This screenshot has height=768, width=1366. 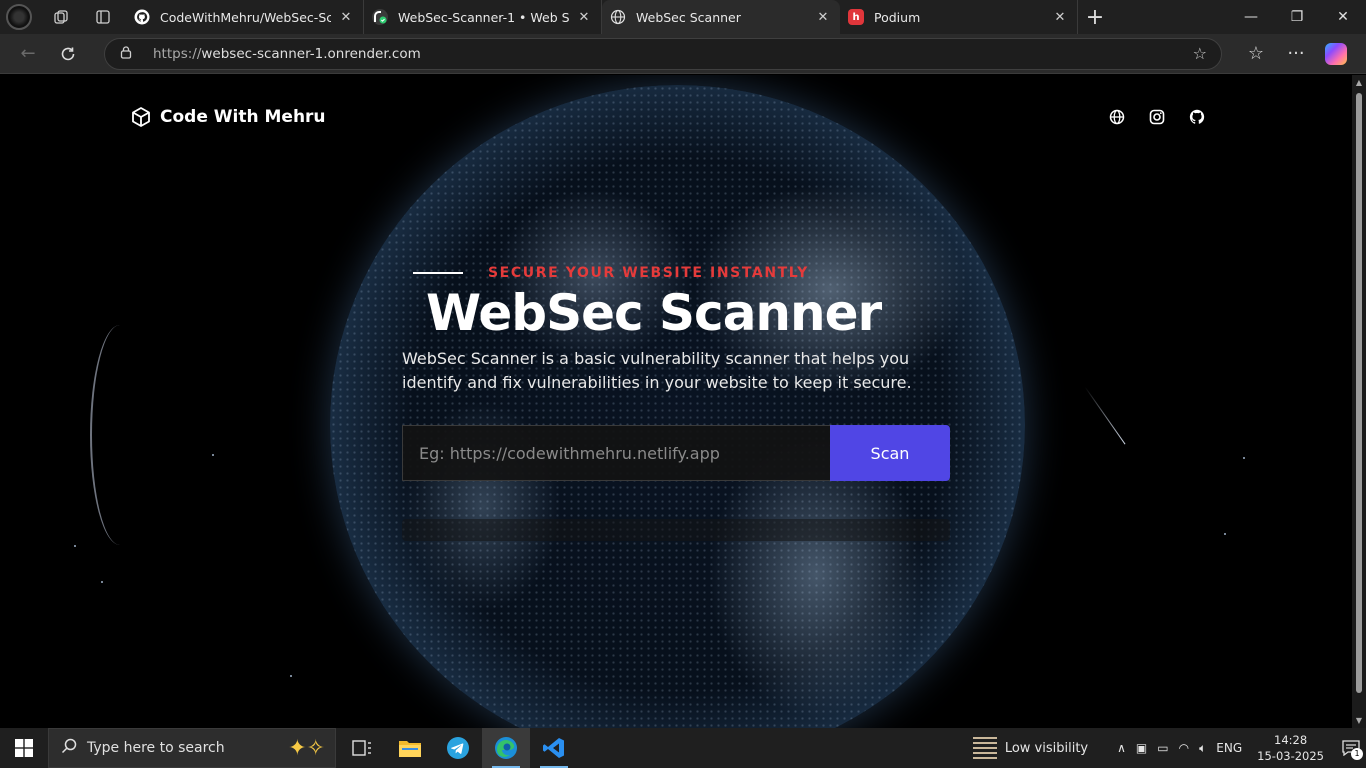 What do you see at coordinates (663, 53) in the screenshot?
I see `url-field: https://websec-scanner-1.onrender.com ☆` at bounding box center [663, 53].